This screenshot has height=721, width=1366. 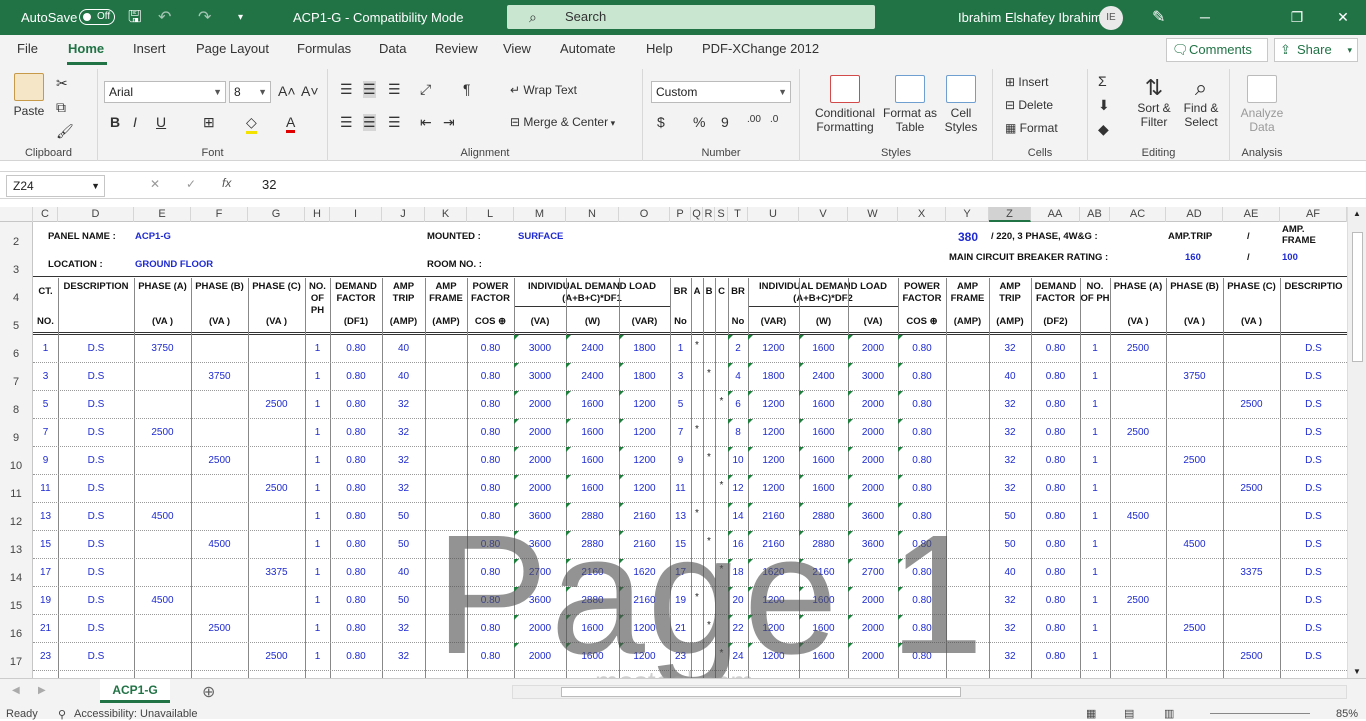 I want to click on analyze-data-button: Analyze Data, so click(x=1262, y=104).